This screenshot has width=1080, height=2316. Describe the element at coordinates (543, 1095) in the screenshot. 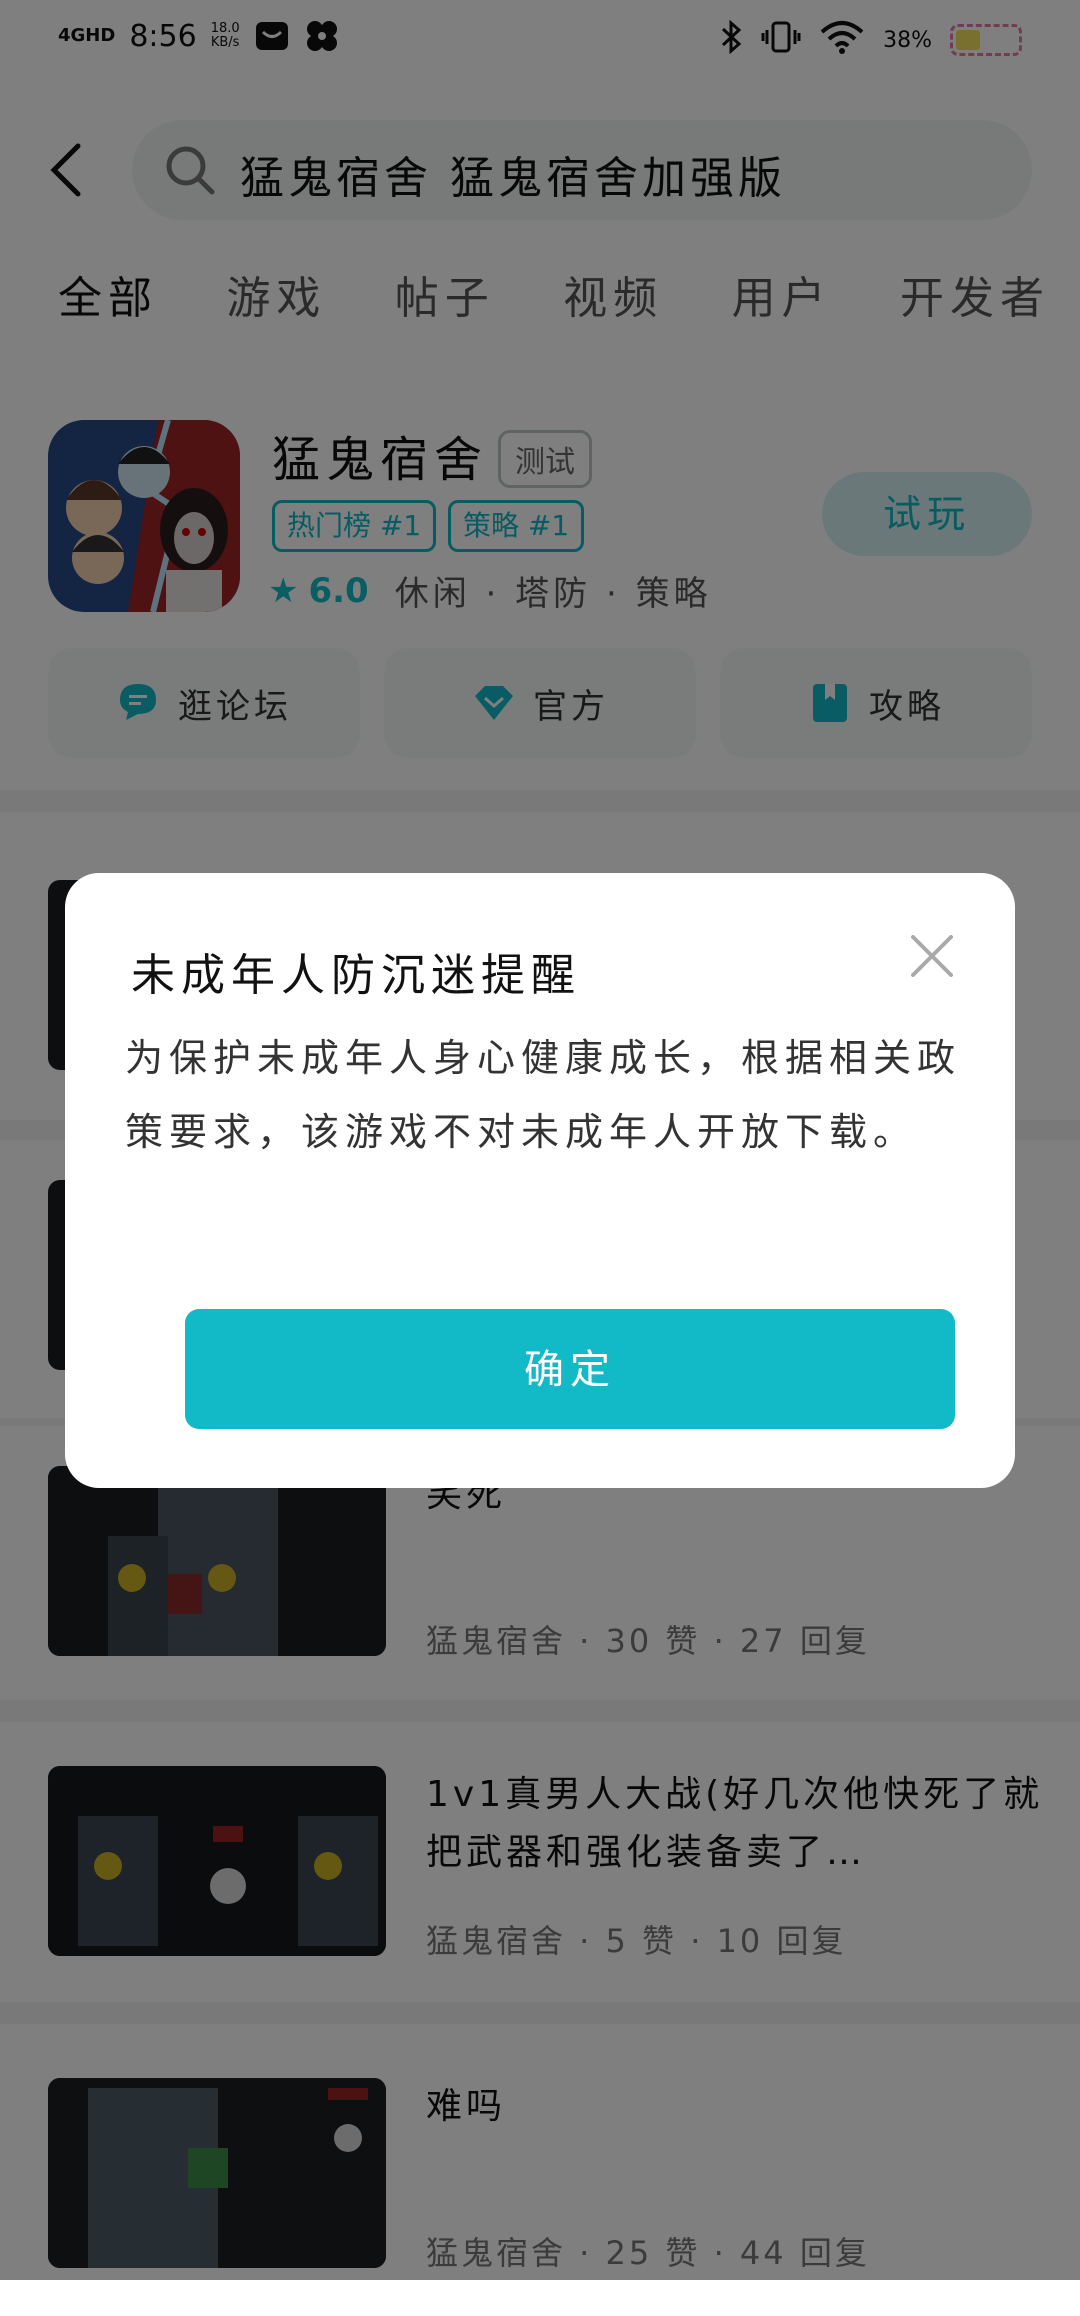

I see `dialog-message: 为保护未成年人身心健康成长，根据相关政策要求，该游戏不对未成年人开放下载。` at that location.